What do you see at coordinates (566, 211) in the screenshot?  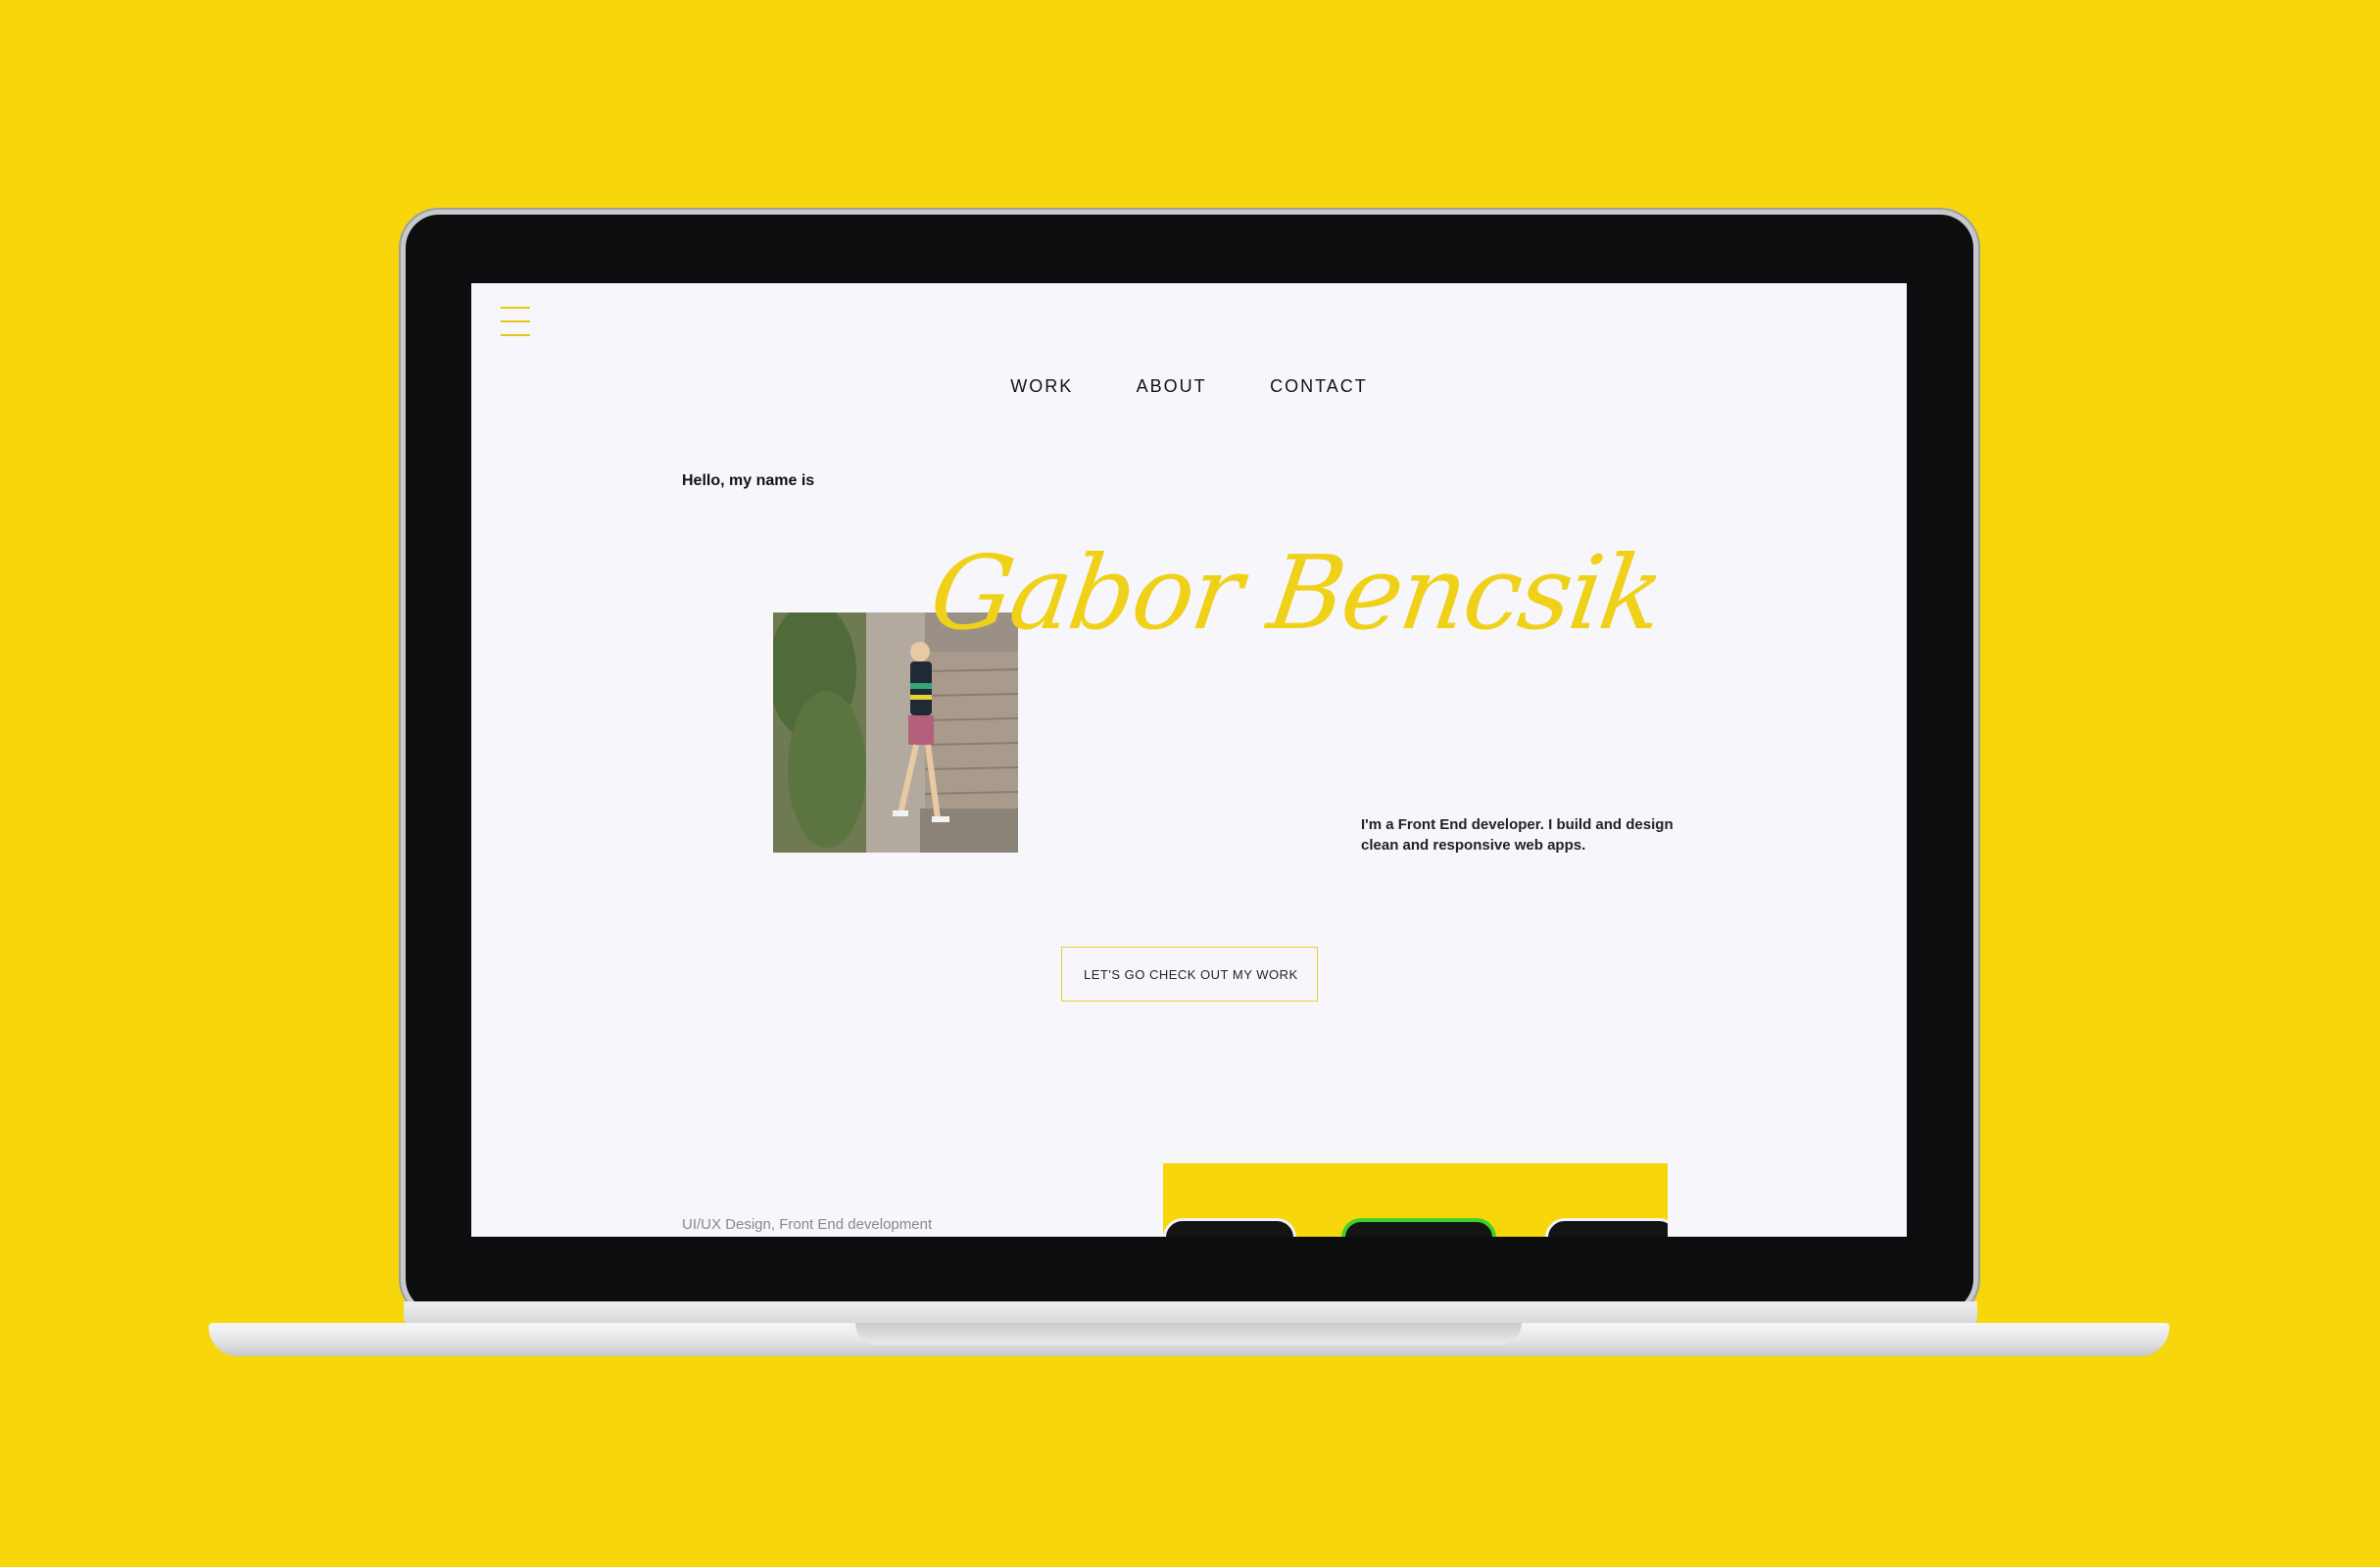 I see `lid-tab-left` at bounding box center [566, 211].